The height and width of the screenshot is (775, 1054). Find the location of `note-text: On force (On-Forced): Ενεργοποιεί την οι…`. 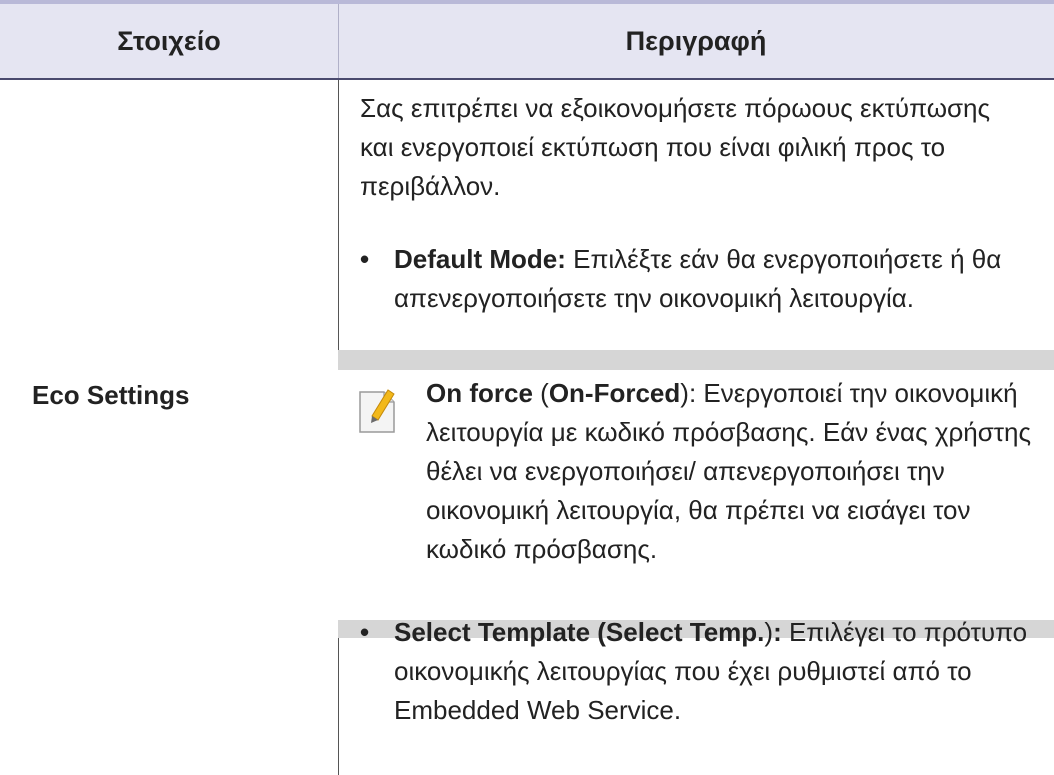

note-text: On force (On-Forced): Ενεργοποιεί την οι… is located at coordinates (731, 471).